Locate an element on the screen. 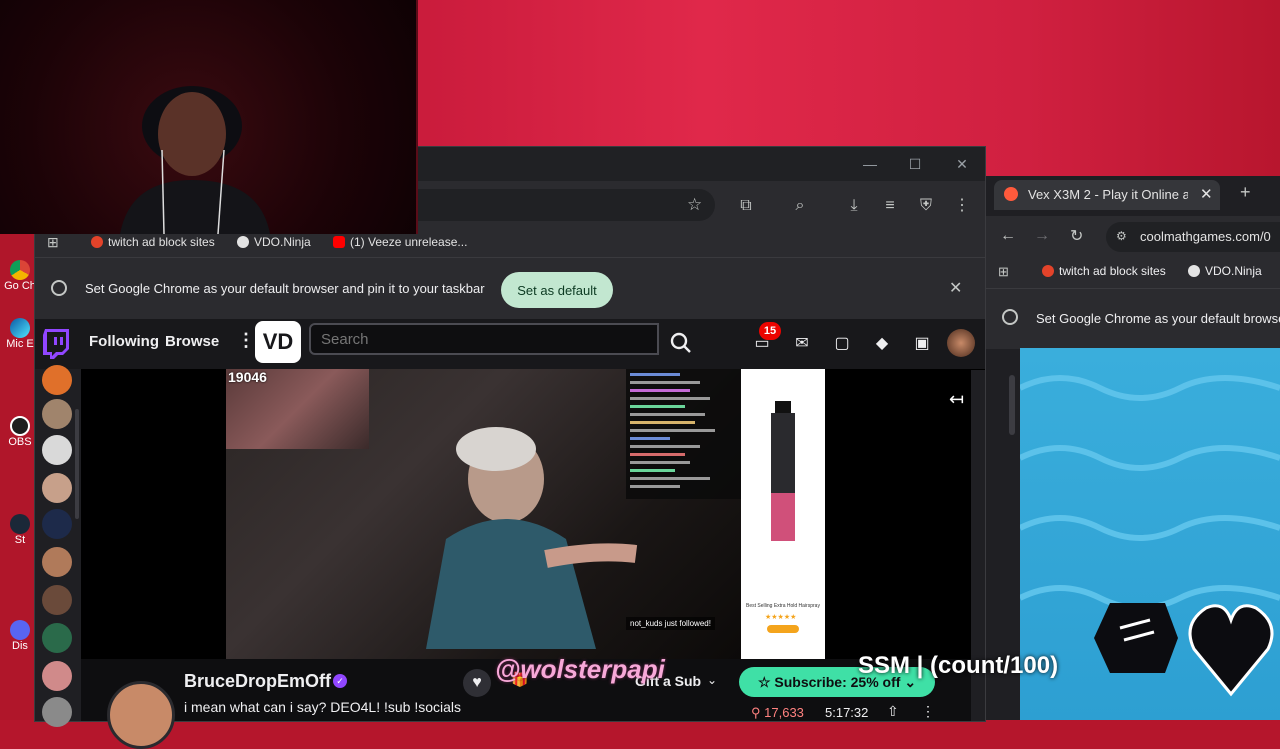  desktop-icon-chrome: Go Ch is located at coordinates (20, 276).